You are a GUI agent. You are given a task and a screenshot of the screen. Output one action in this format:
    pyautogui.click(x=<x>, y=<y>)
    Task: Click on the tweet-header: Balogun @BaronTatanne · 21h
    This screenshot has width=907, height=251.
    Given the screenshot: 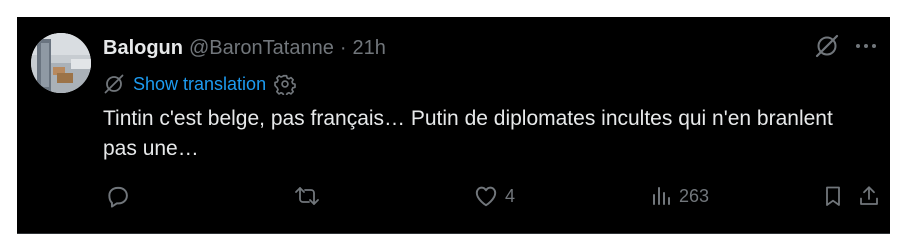 What is the action you would take?
    pyautogui.click(x=244, y=48)
    